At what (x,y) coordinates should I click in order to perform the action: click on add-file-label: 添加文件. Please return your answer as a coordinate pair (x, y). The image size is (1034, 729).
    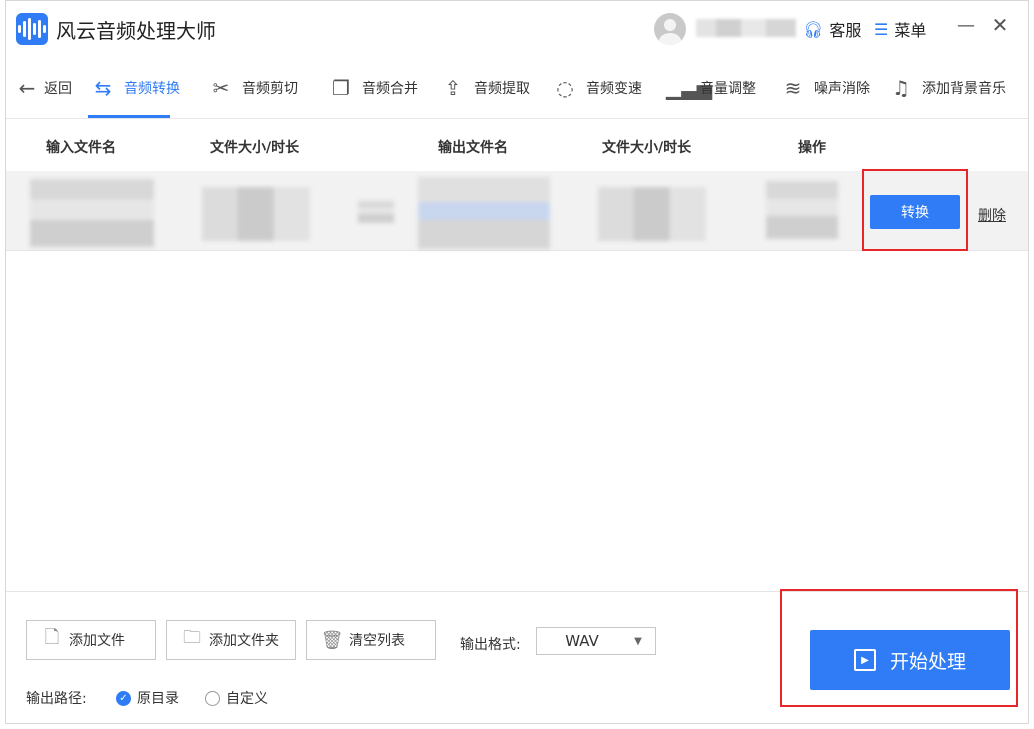
    Looking at the image, I should click on (97, 641).